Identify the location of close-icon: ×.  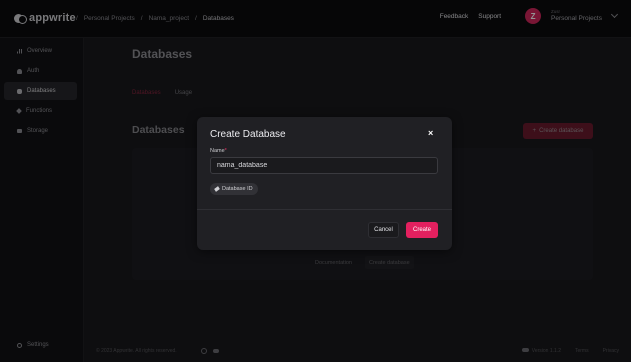
(430, 133).